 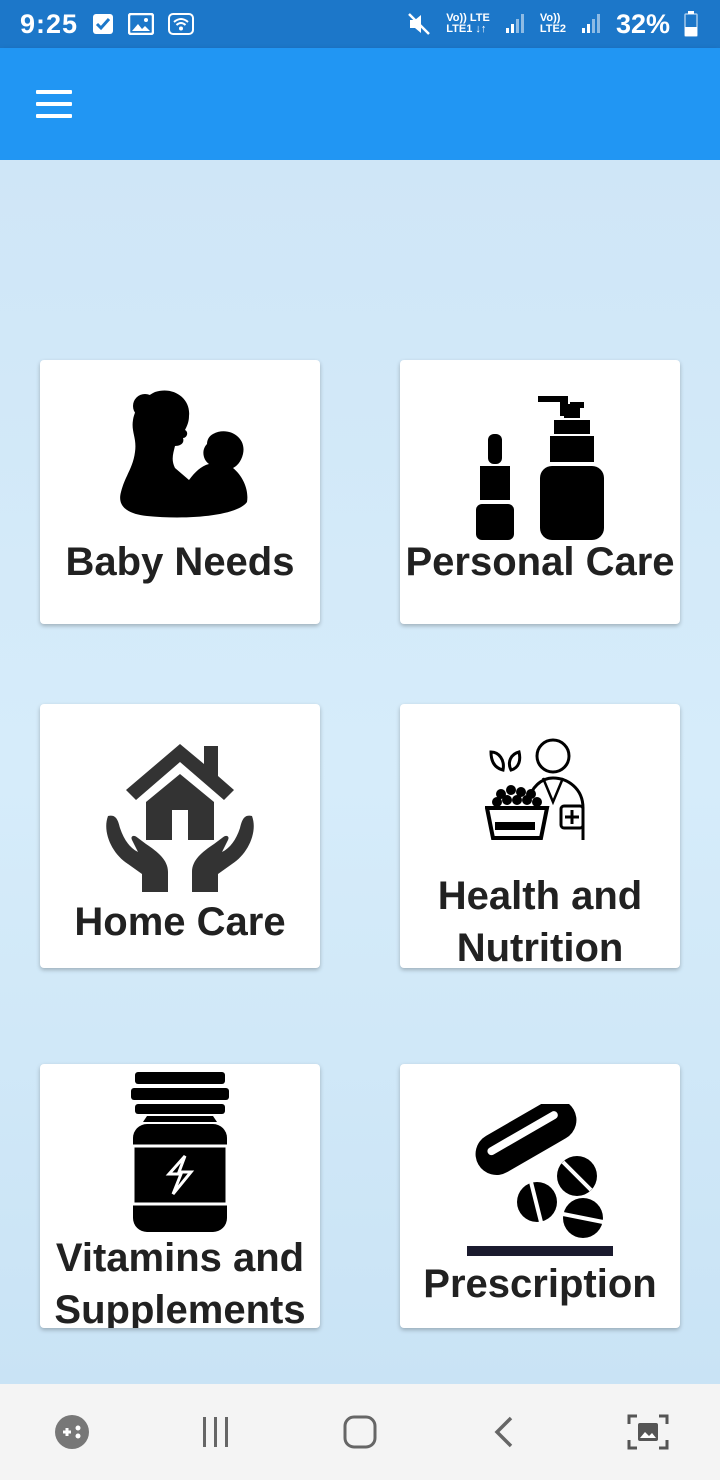 I want to click on system-nav-bar, so click(x=360, y=1432).